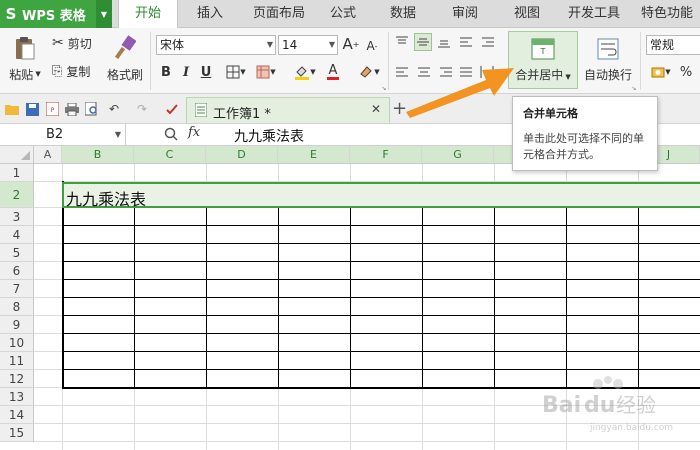  Describe the element at coordinates (17, 271) in the screenshot. I see `row-header: 6` at that location.